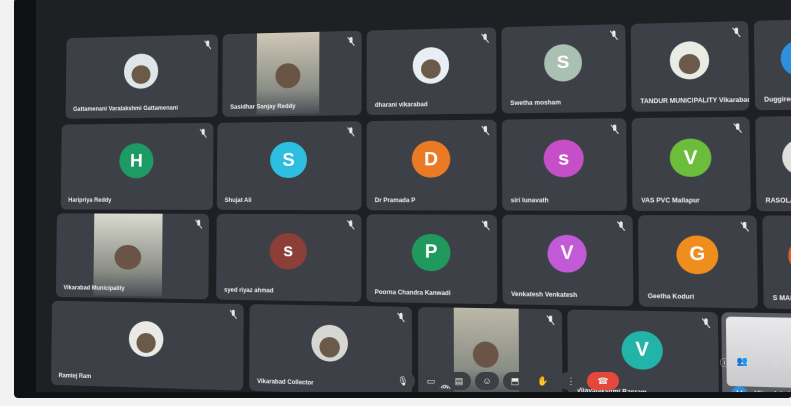  I want to click on participant-tile: Gattamenani Varalakshmi Gattamenani, so click(141, 76).